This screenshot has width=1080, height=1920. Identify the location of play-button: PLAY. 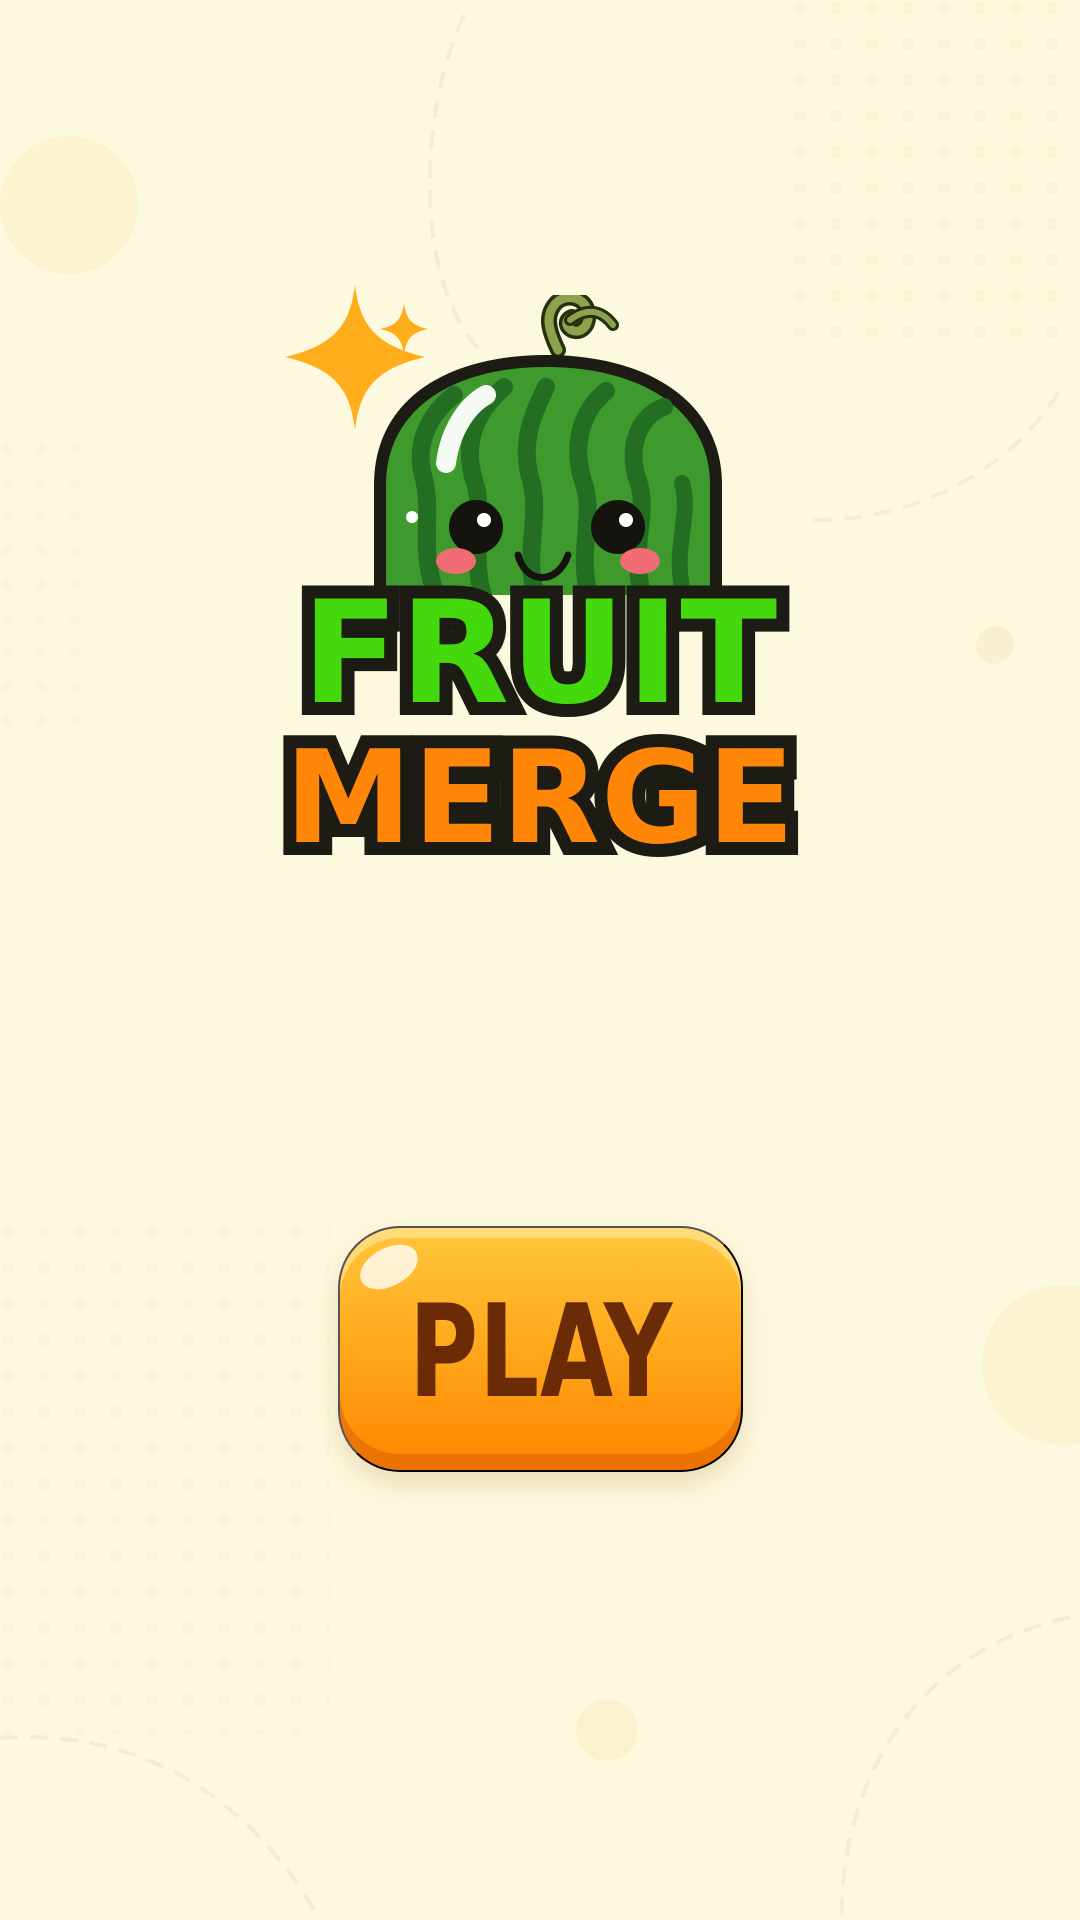
(540, 1349).